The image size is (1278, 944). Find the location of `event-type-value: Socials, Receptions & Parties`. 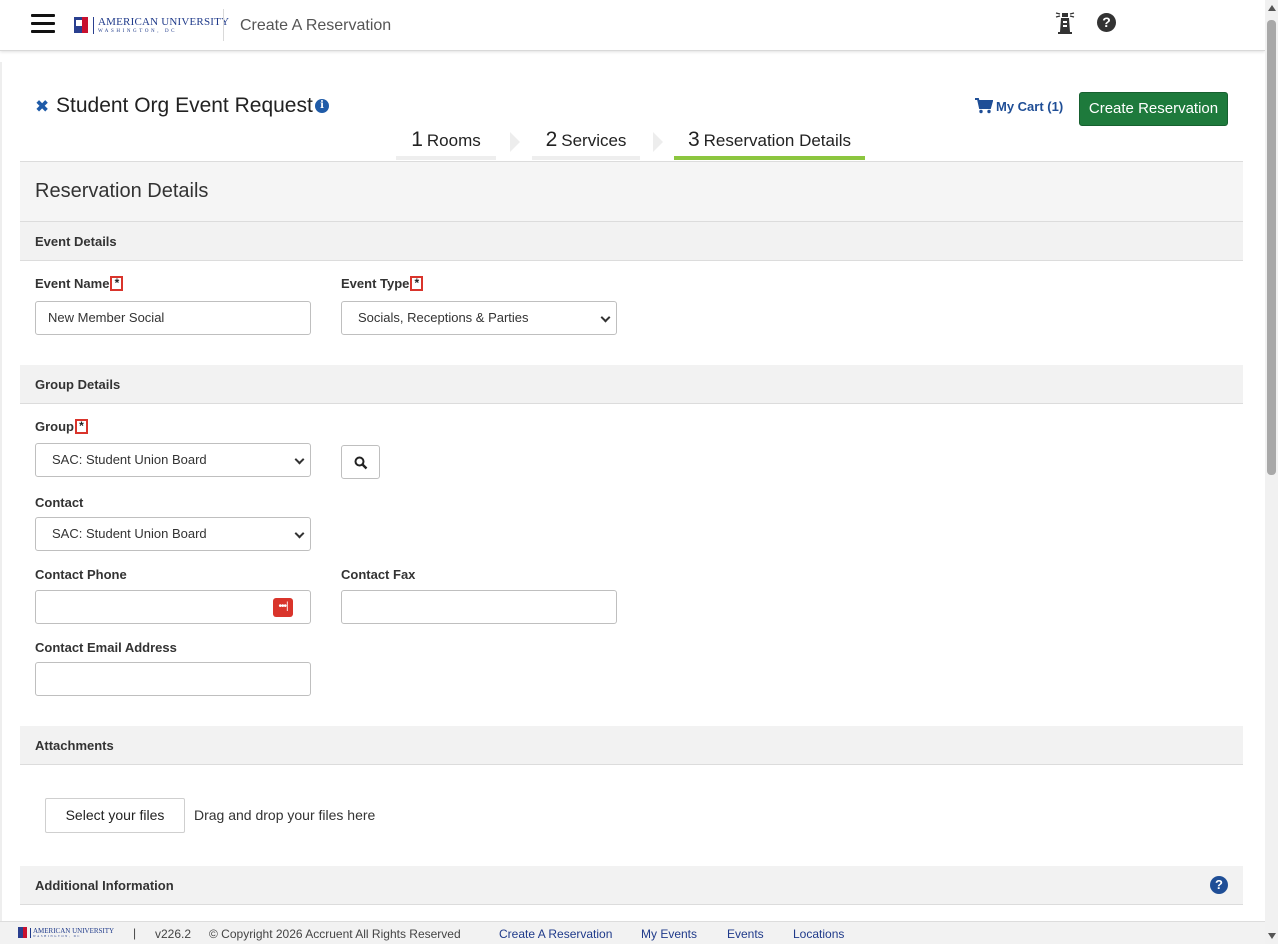

event-type-value: Socials, Receptions & Parties is located at coordinates (443, 317).